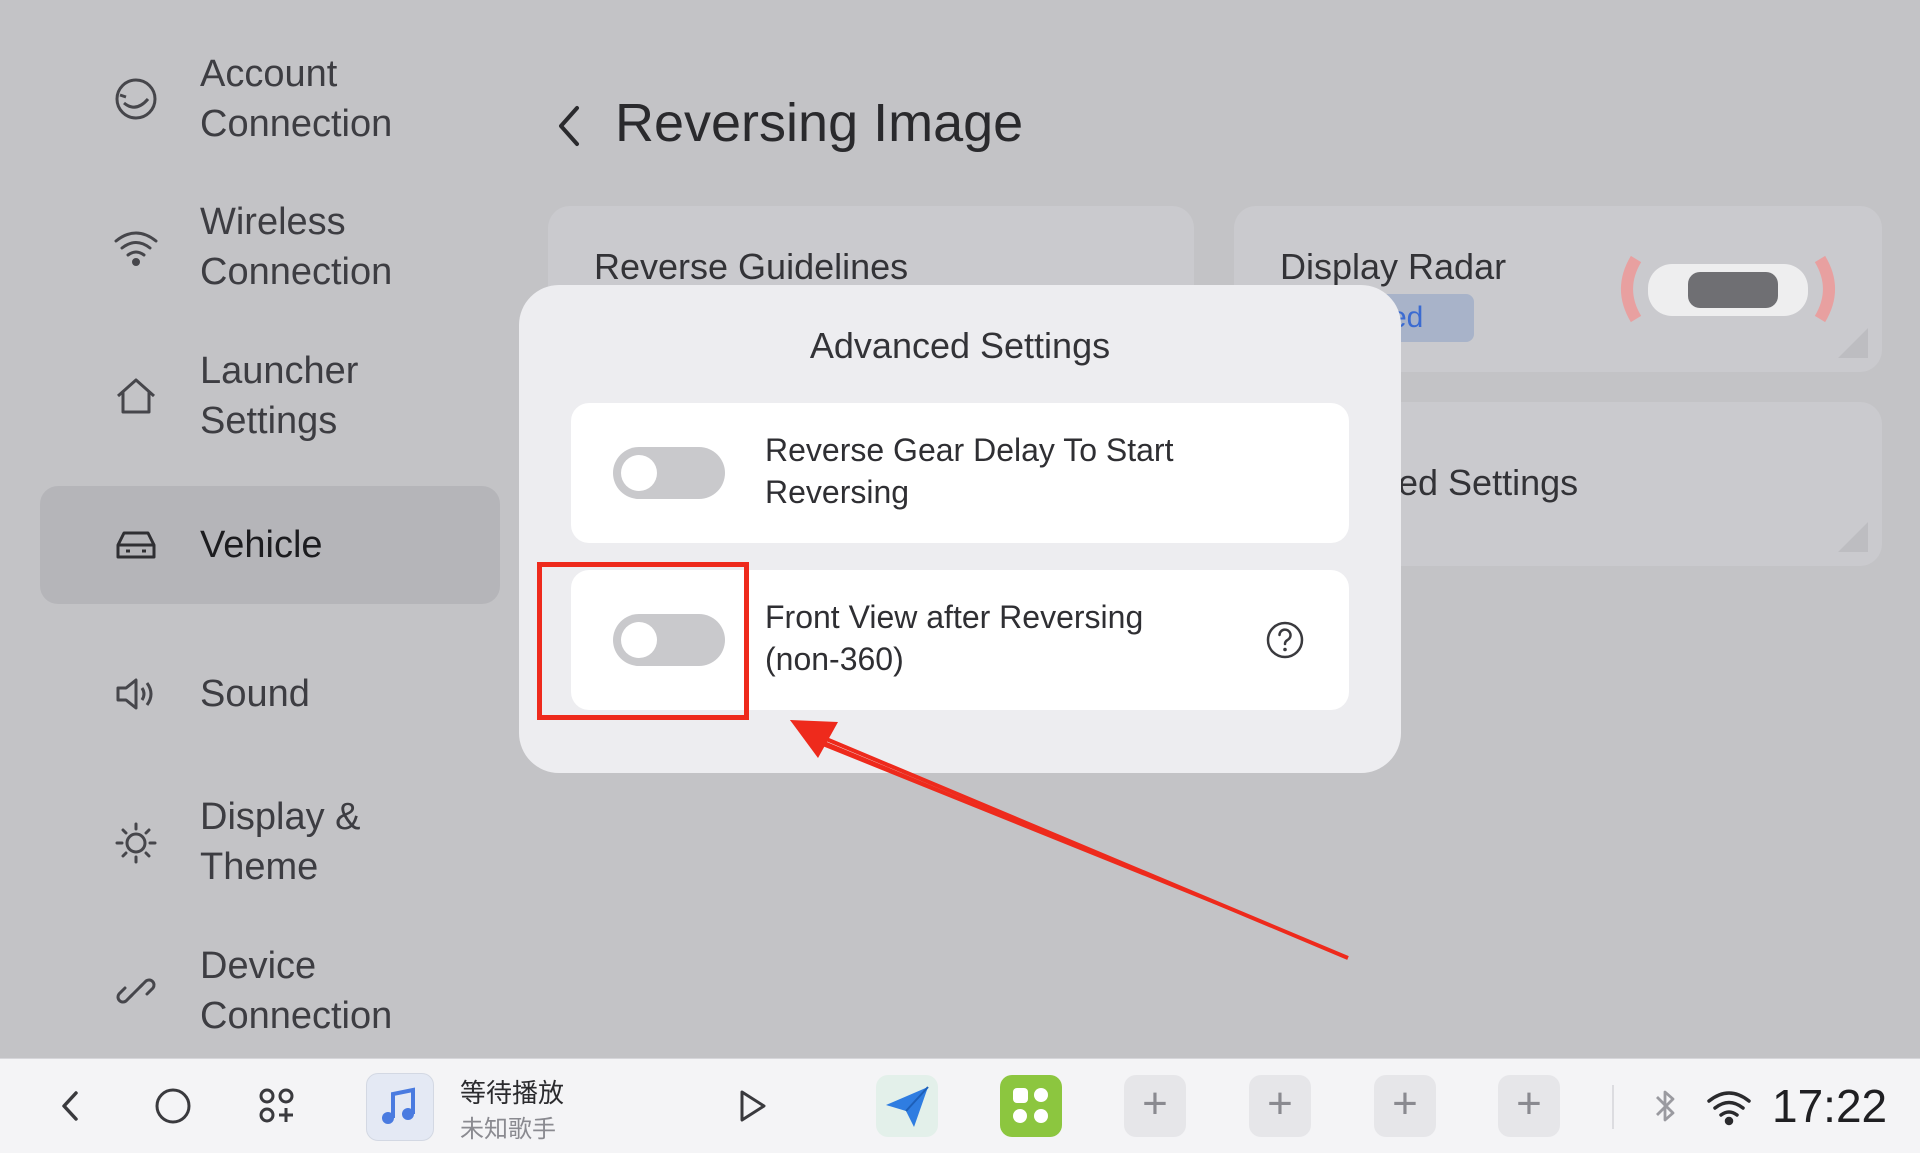 This screenshot has width=1920, height=1153. I want to click on home-icon, so click(136, 396).